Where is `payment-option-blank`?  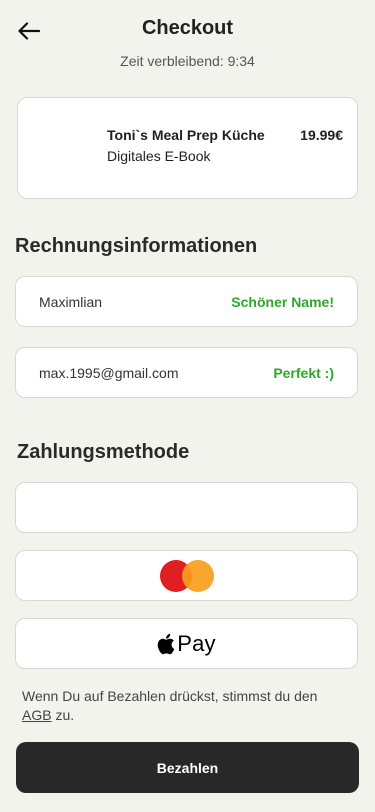 payment-option-blank is located at coordinates (186, 507).